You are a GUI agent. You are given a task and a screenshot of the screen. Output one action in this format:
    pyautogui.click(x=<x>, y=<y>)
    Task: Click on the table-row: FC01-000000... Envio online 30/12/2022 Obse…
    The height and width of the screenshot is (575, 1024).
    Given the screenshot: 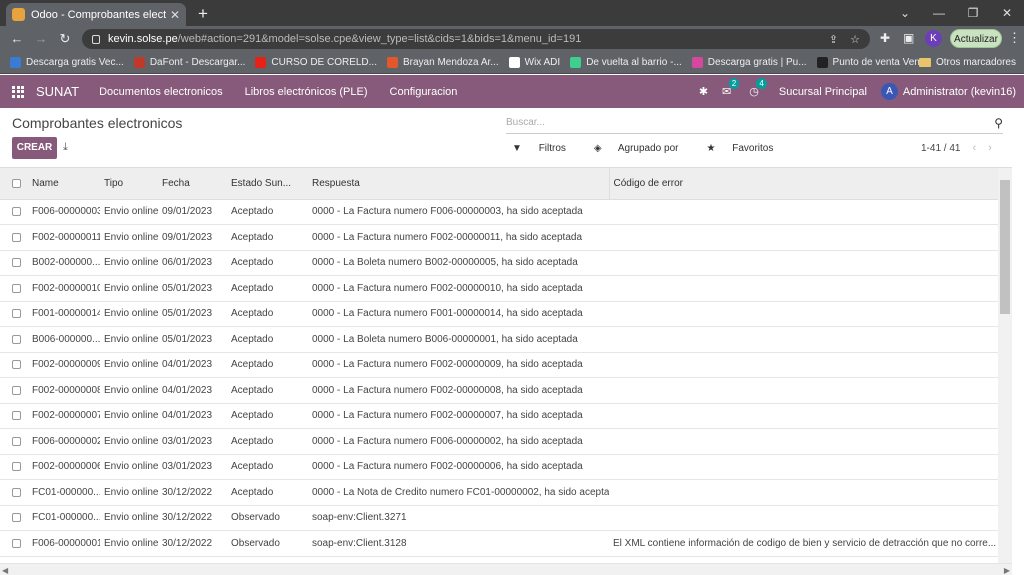 What is the action you would take?
    pyautogui.click(x=499, y=518)
    